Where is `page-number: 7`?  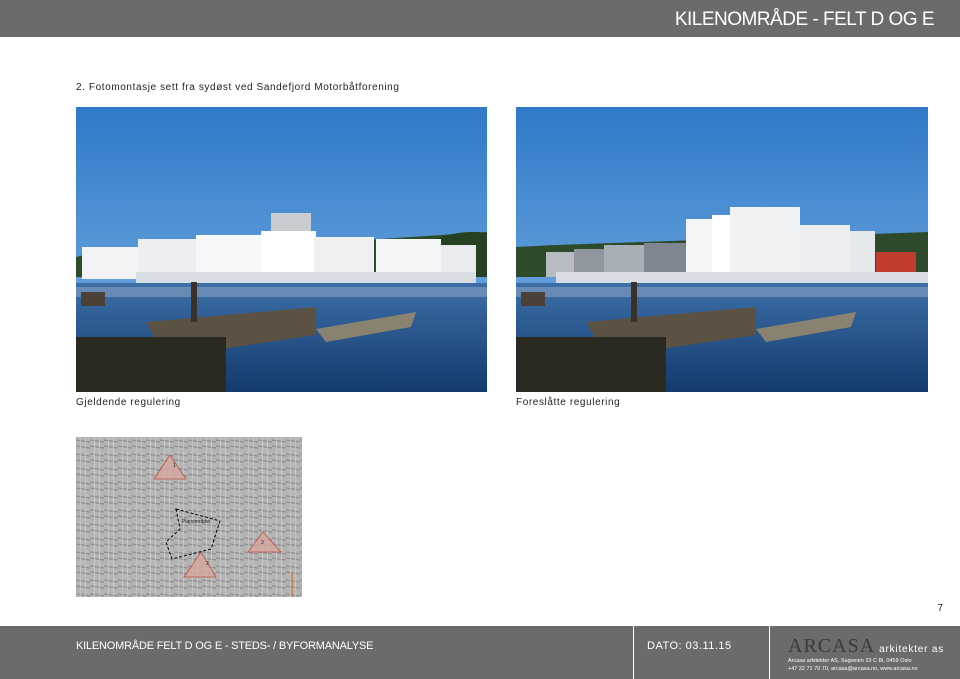
page-number: 7 is located at coordinates (940, 608).